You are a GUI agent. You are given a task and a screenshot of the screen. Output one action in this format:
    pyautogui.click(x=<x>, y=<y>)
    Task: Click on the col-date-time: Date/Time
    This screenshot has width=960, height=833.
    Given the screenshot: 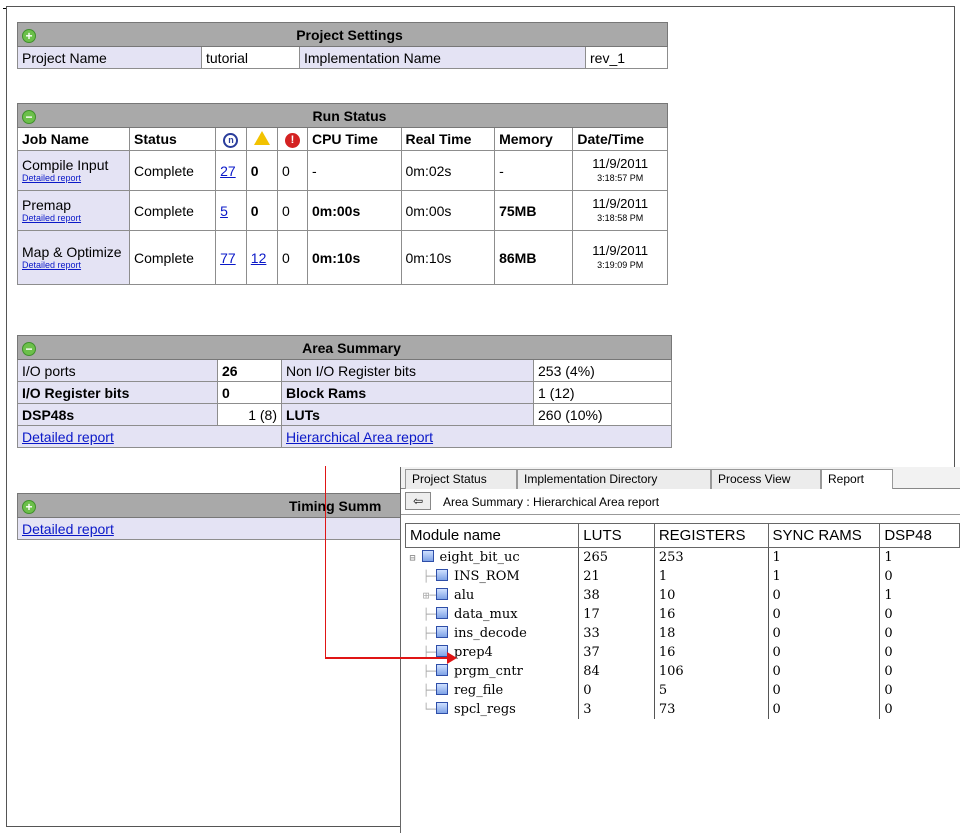 What is the action you would take?
    pyautogui.click(x=620, y=139)
    